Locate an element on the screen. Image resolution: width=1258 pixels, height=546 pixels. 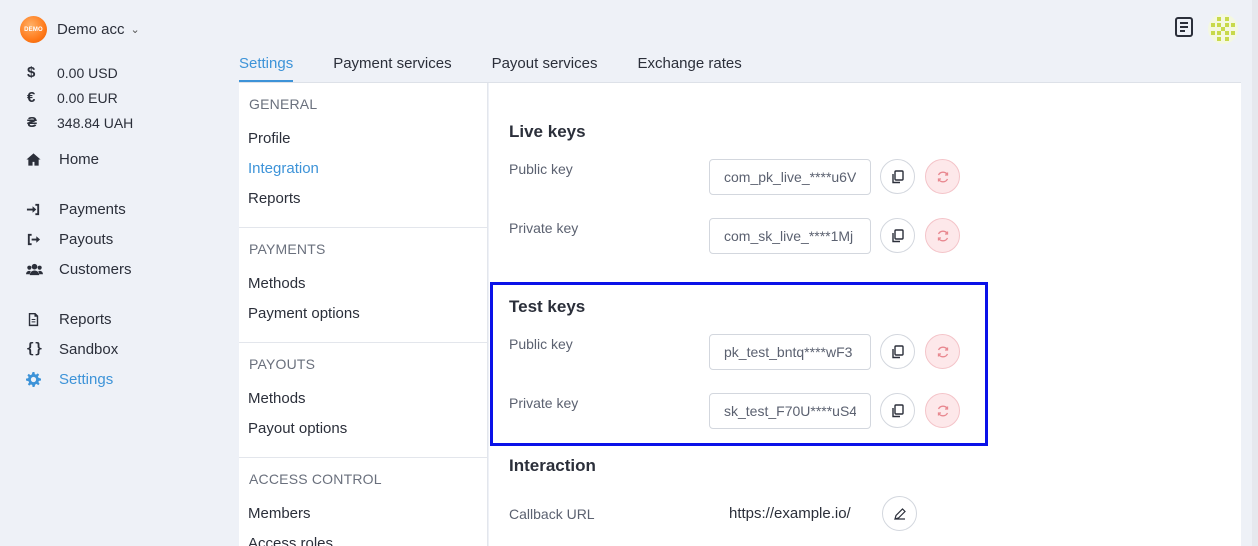
test-public-key-row: Public key is located at coordinates (739, 352).